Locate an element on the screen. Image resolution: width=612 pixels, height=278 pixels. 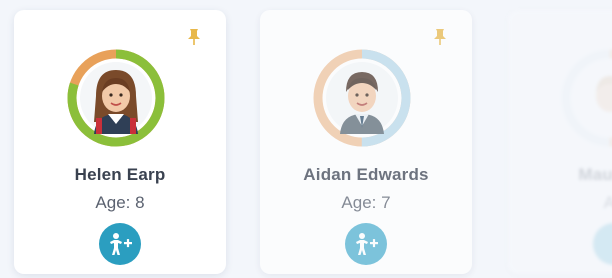
child-name: Aidan Edwards is located at coordinates (366, 174).